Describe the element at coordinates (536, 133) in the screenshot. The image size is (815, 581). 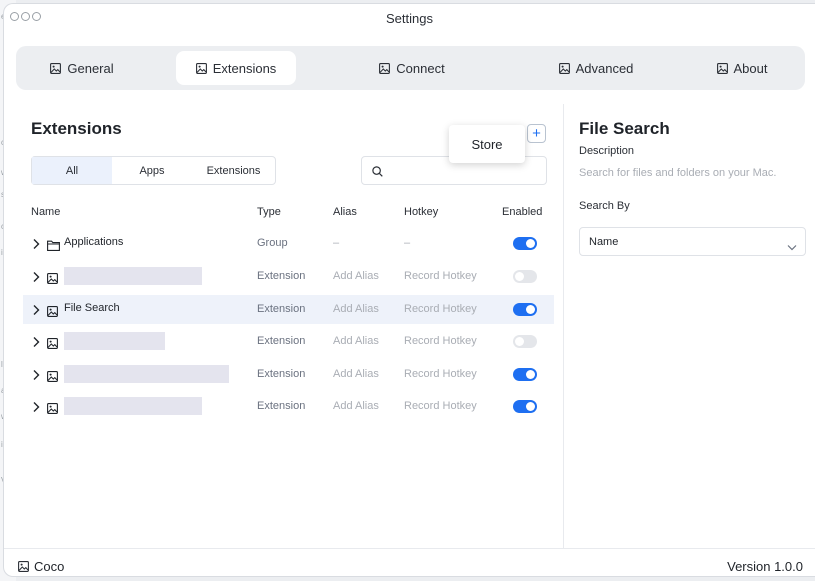
I see `add-extension-button: +` at that location.